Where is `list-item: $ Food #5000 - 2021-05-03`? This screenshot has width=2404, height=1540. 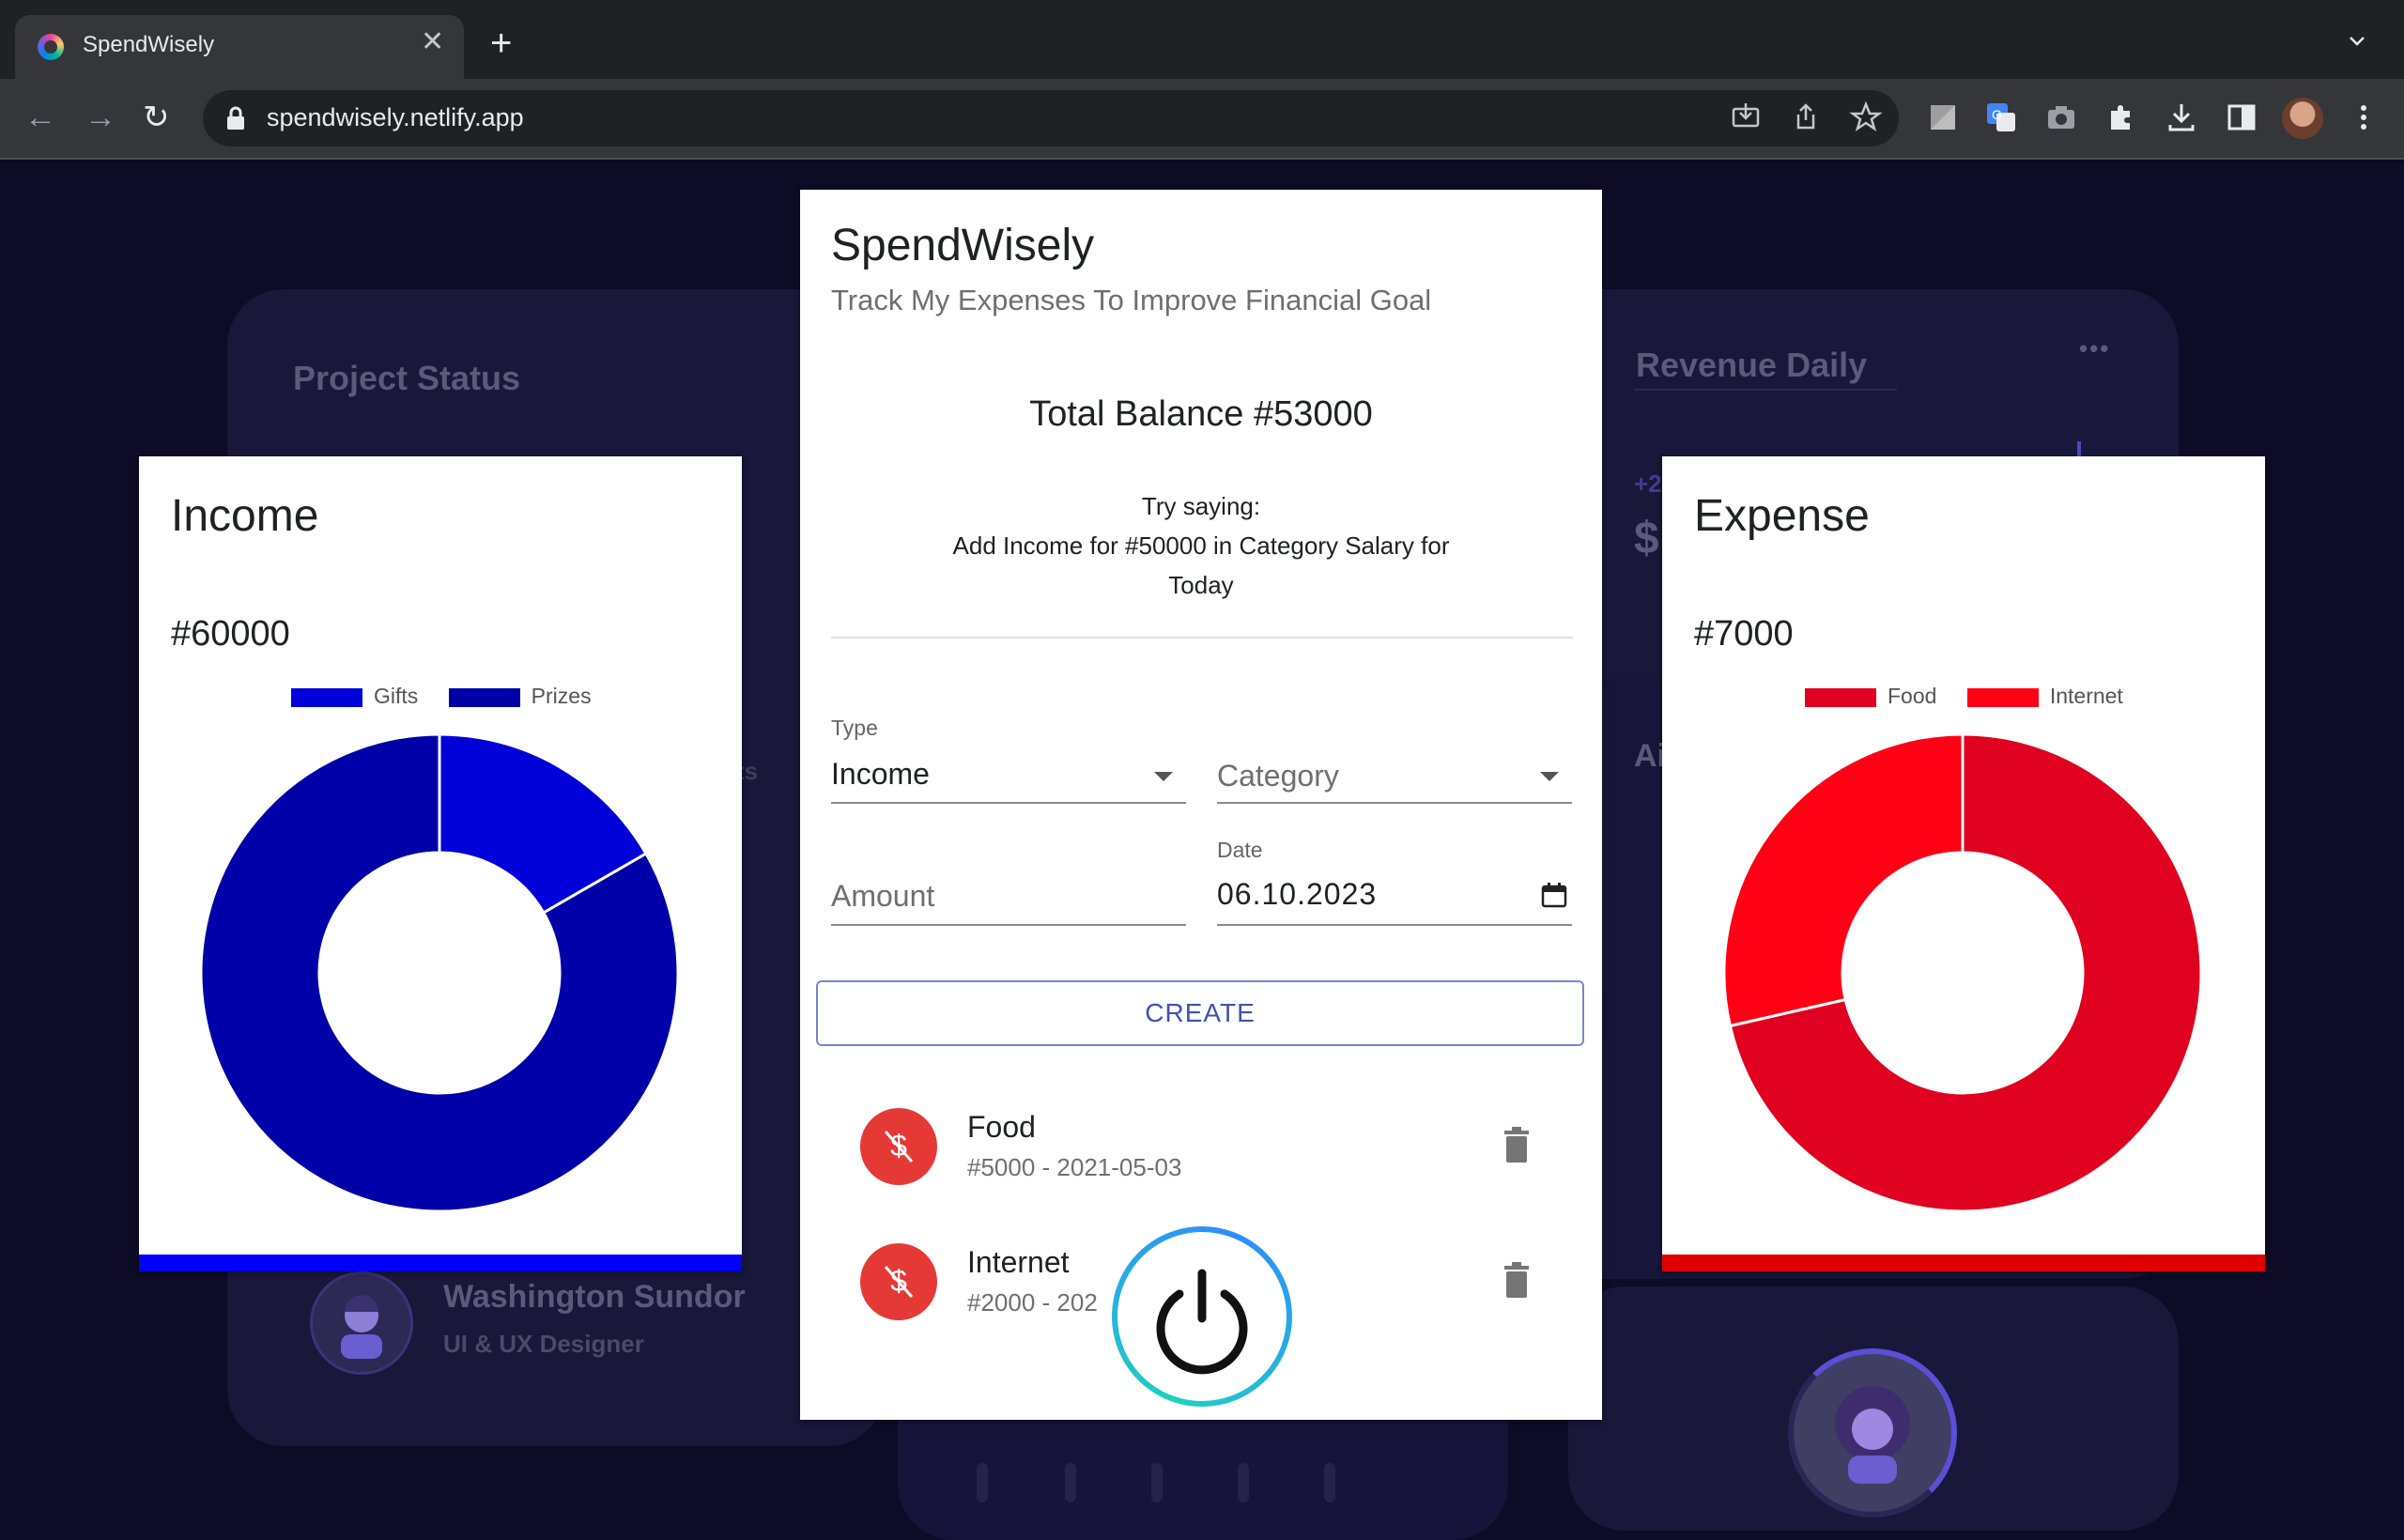 list-item: $ Food #5000 - 2021-05-03 is located at coordinates (1198, 1145).